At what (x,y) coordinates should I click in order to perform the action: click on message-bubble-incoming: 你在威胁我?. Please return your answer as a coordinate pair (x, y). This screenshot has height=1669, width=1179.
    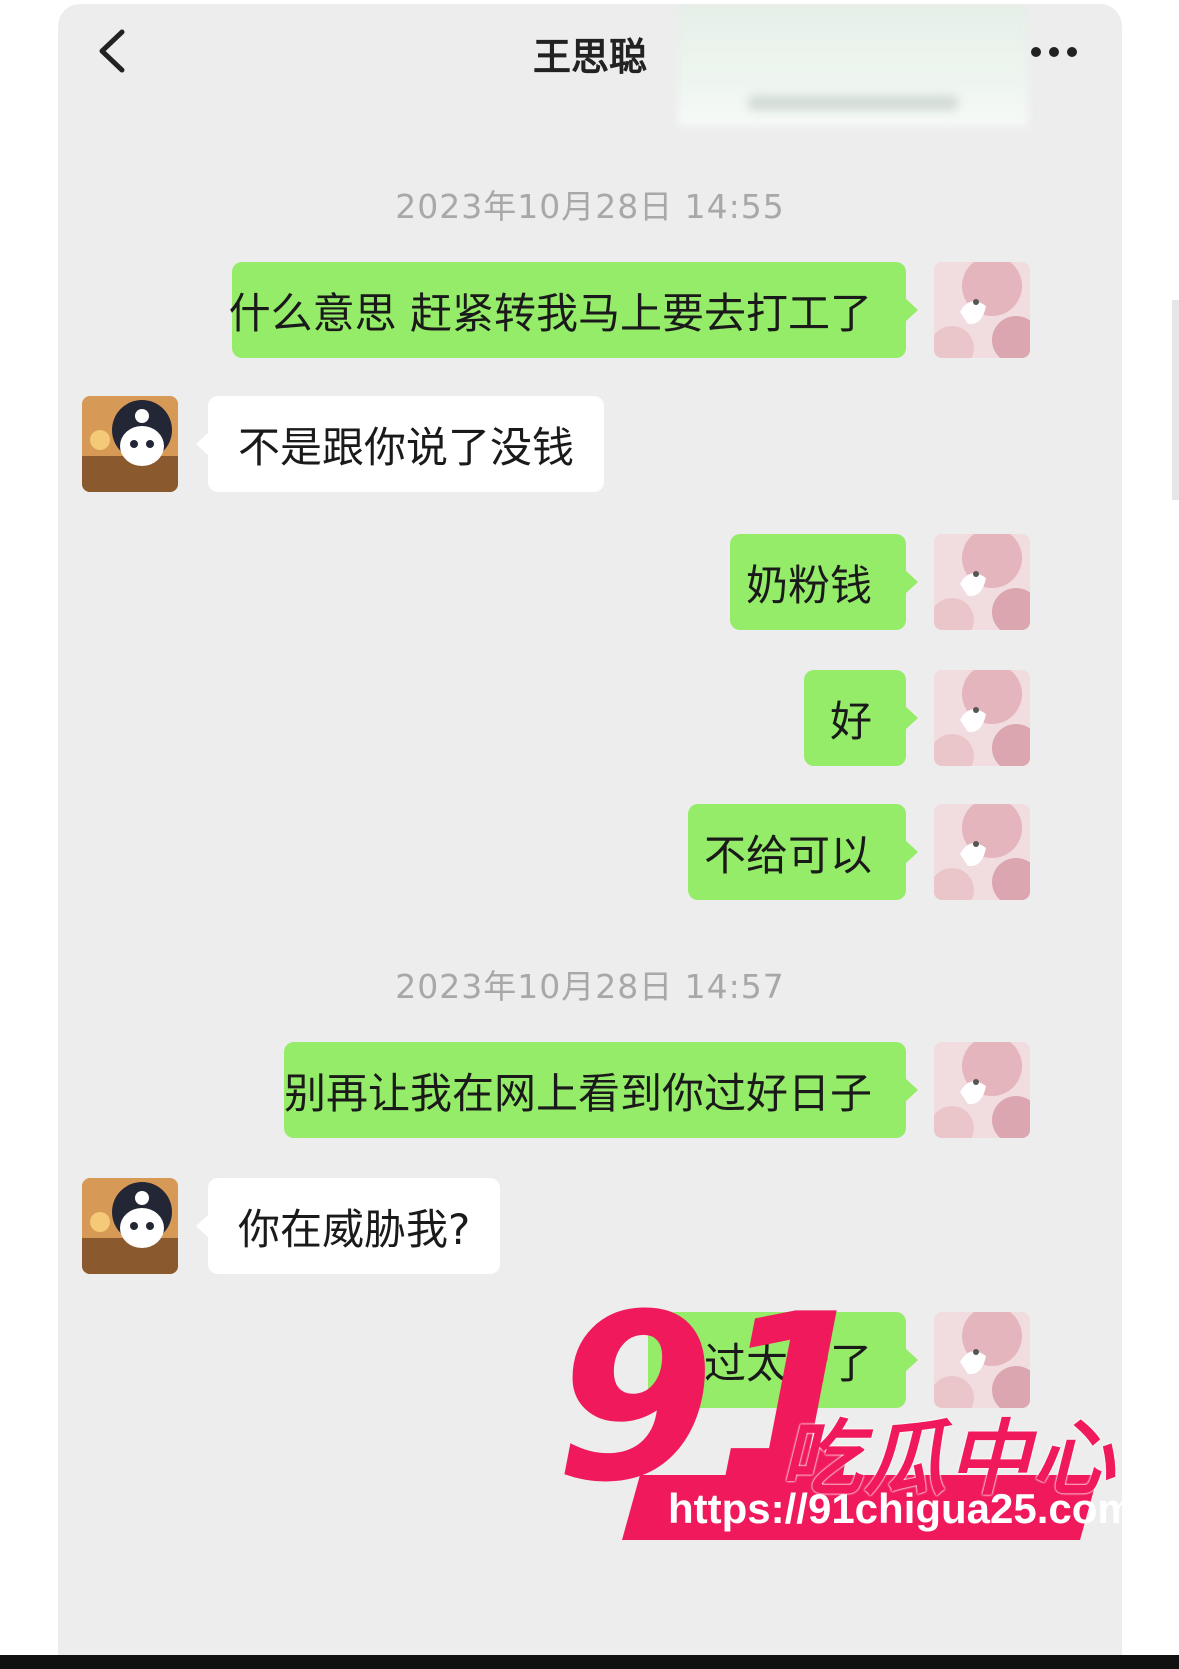
    Looking at the image, I should click on (348, 1226).